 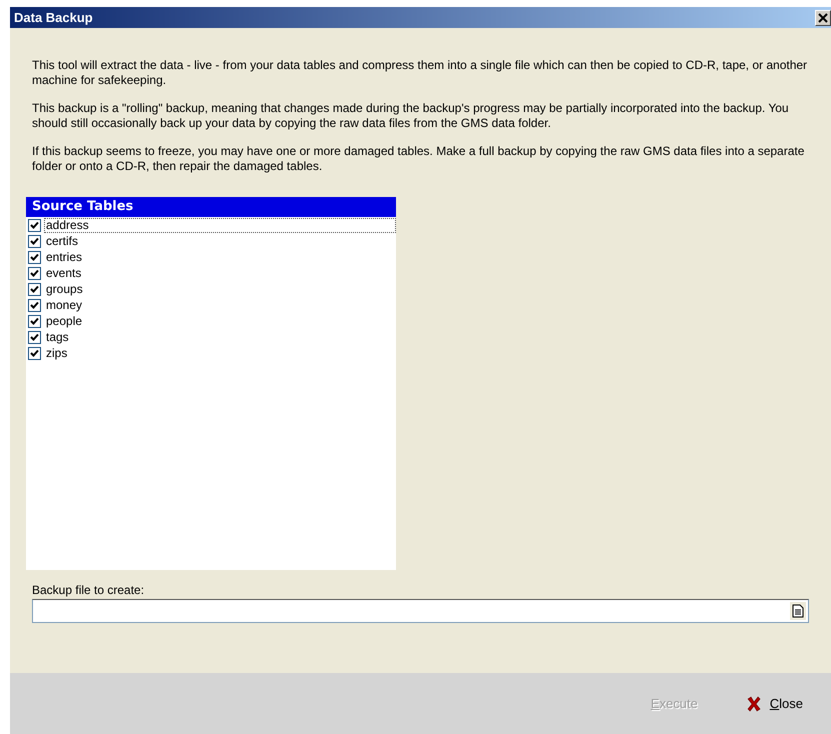 I want to click on description-text: If this backup seems to freeze, you may have one or more damaged tables. Make a full backup by copying the raw GMS data files into a separate folder or onto a CD-R, then repair the damaged tables., so click(x=419, y=159).